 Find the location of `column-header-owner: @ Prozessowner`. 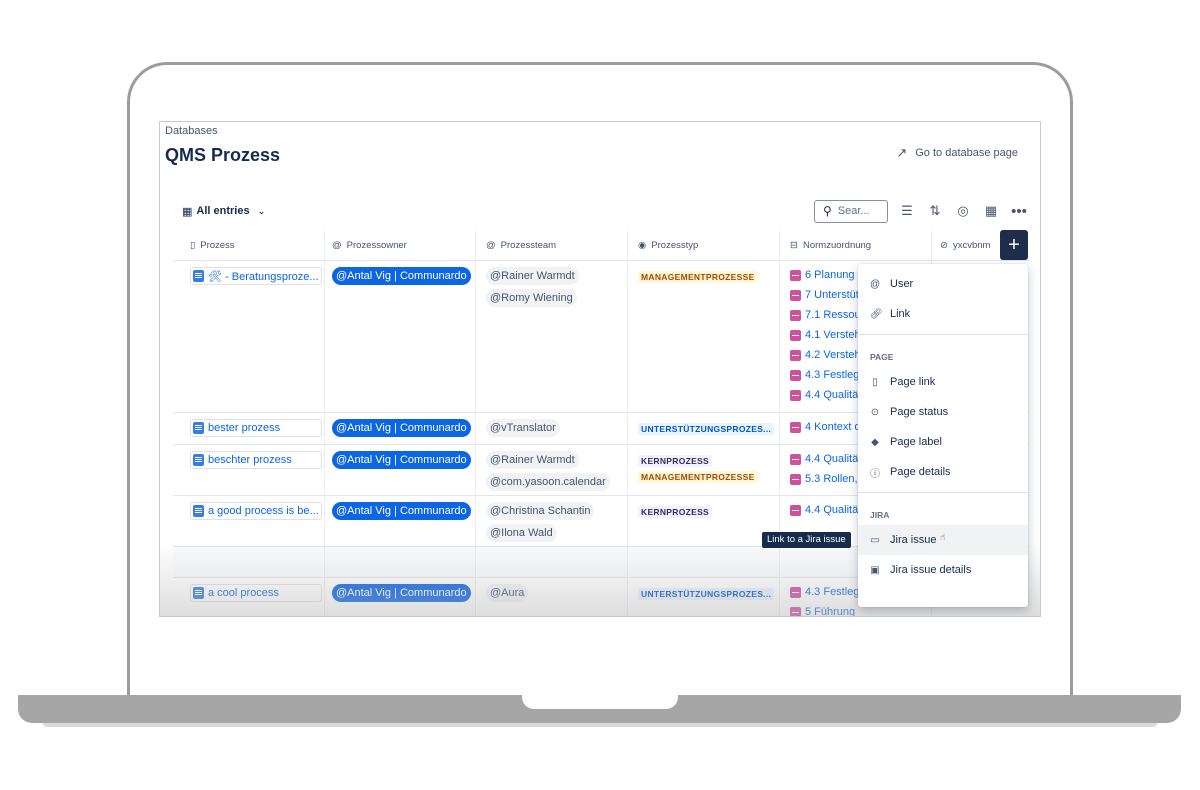

column-header-owner: @ Prozessowner is located at coordinates (400, 245).